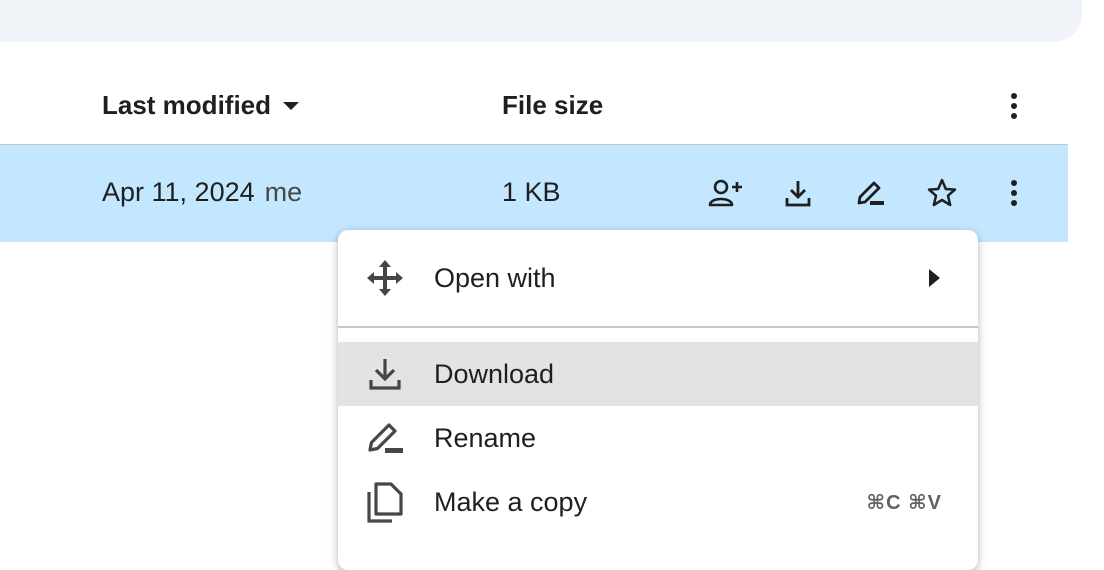  I want to click on open-with-icon, so click(385, 278).